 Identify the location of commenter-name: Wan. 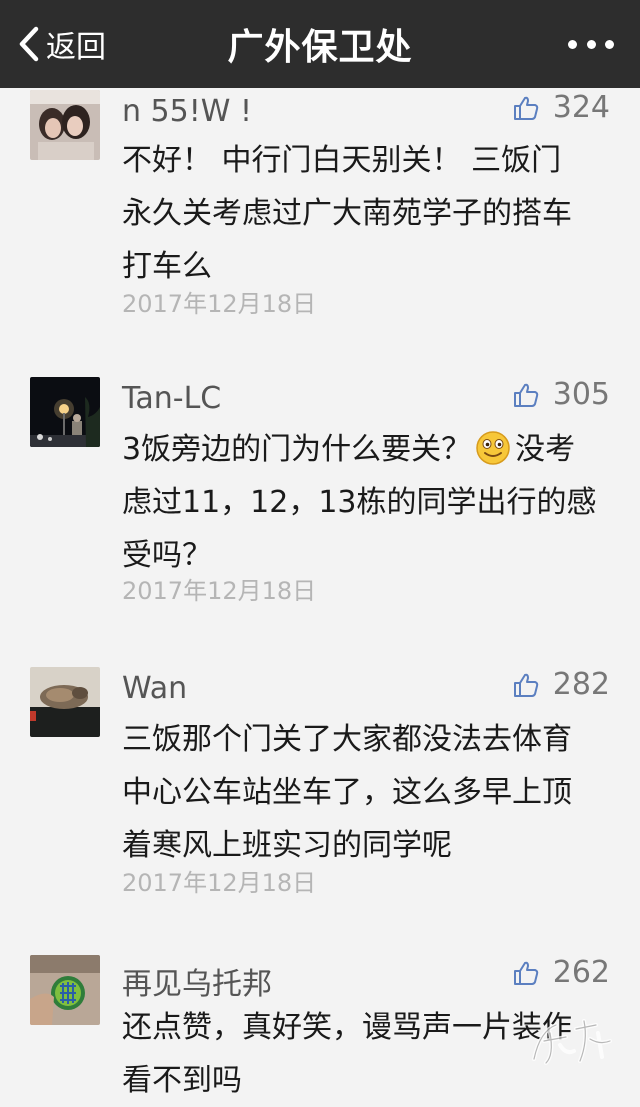
(155, 688).